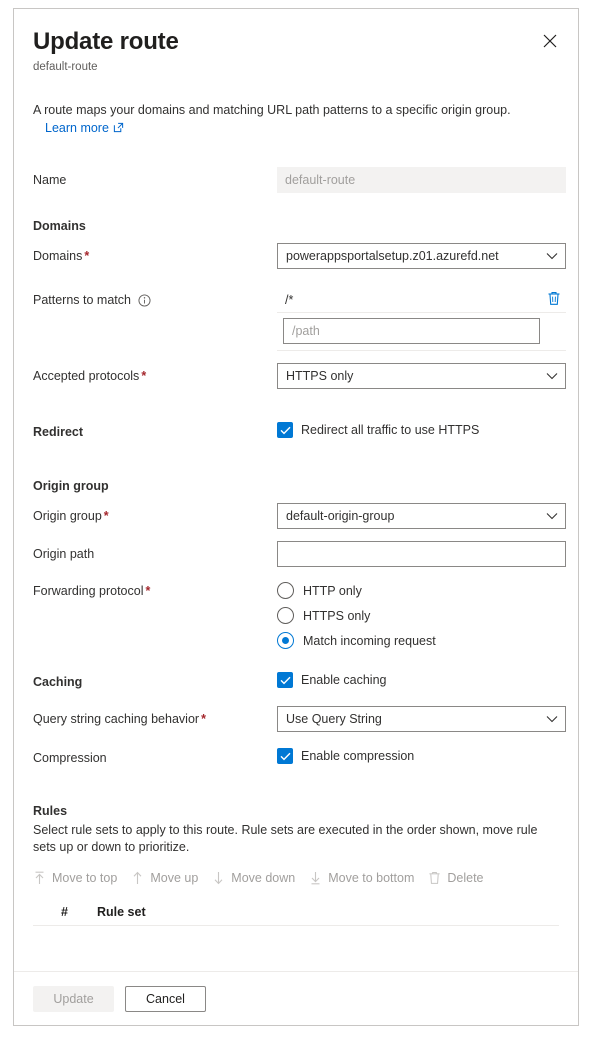 The image size is (592, 1040). I want to click on compression-label: Compression, so click(70, 758).